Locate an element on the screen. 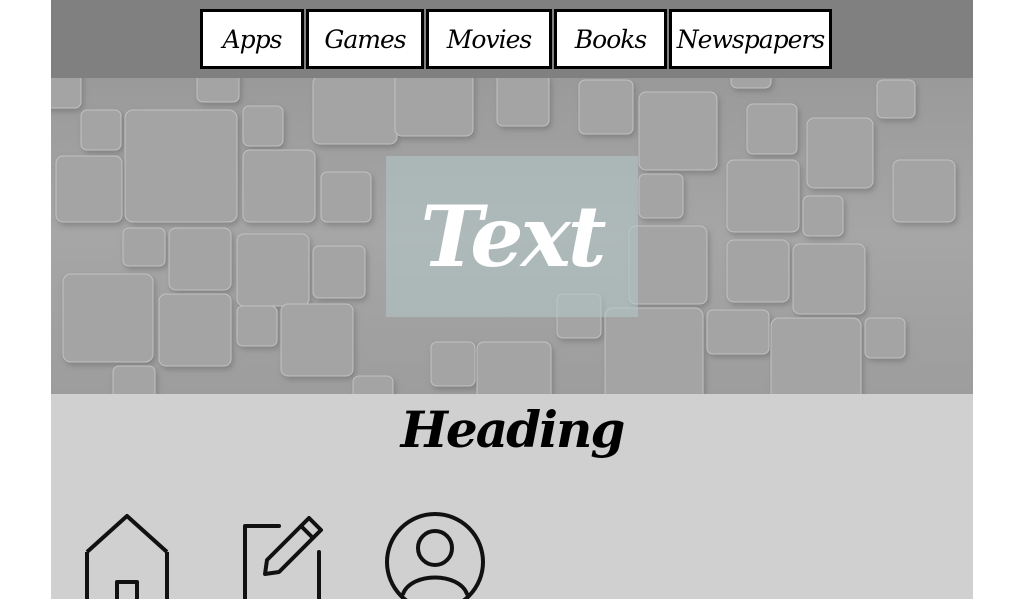 This screenshot has height=599, width=1024. nav-item-label: Books is located at coordinates (610, 39).